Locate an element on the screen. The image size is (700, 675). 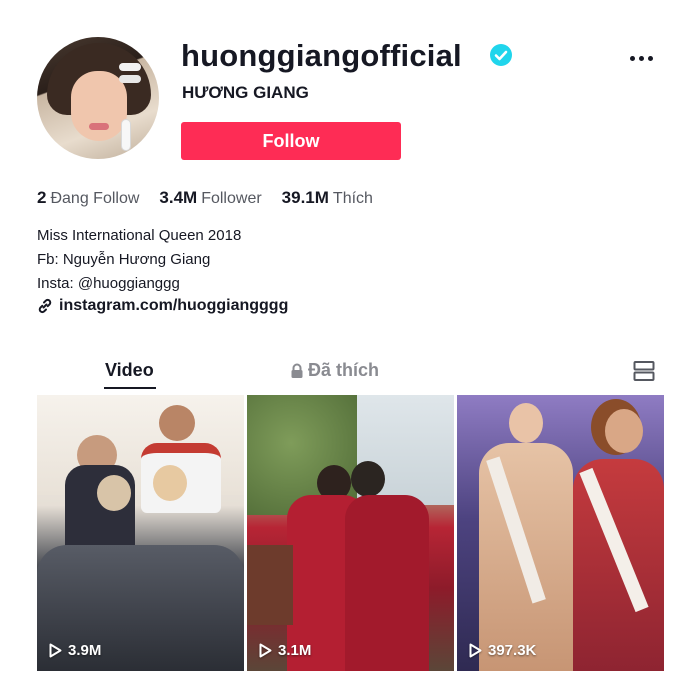
grid-layout-icon is located at coordinates (644, 371).